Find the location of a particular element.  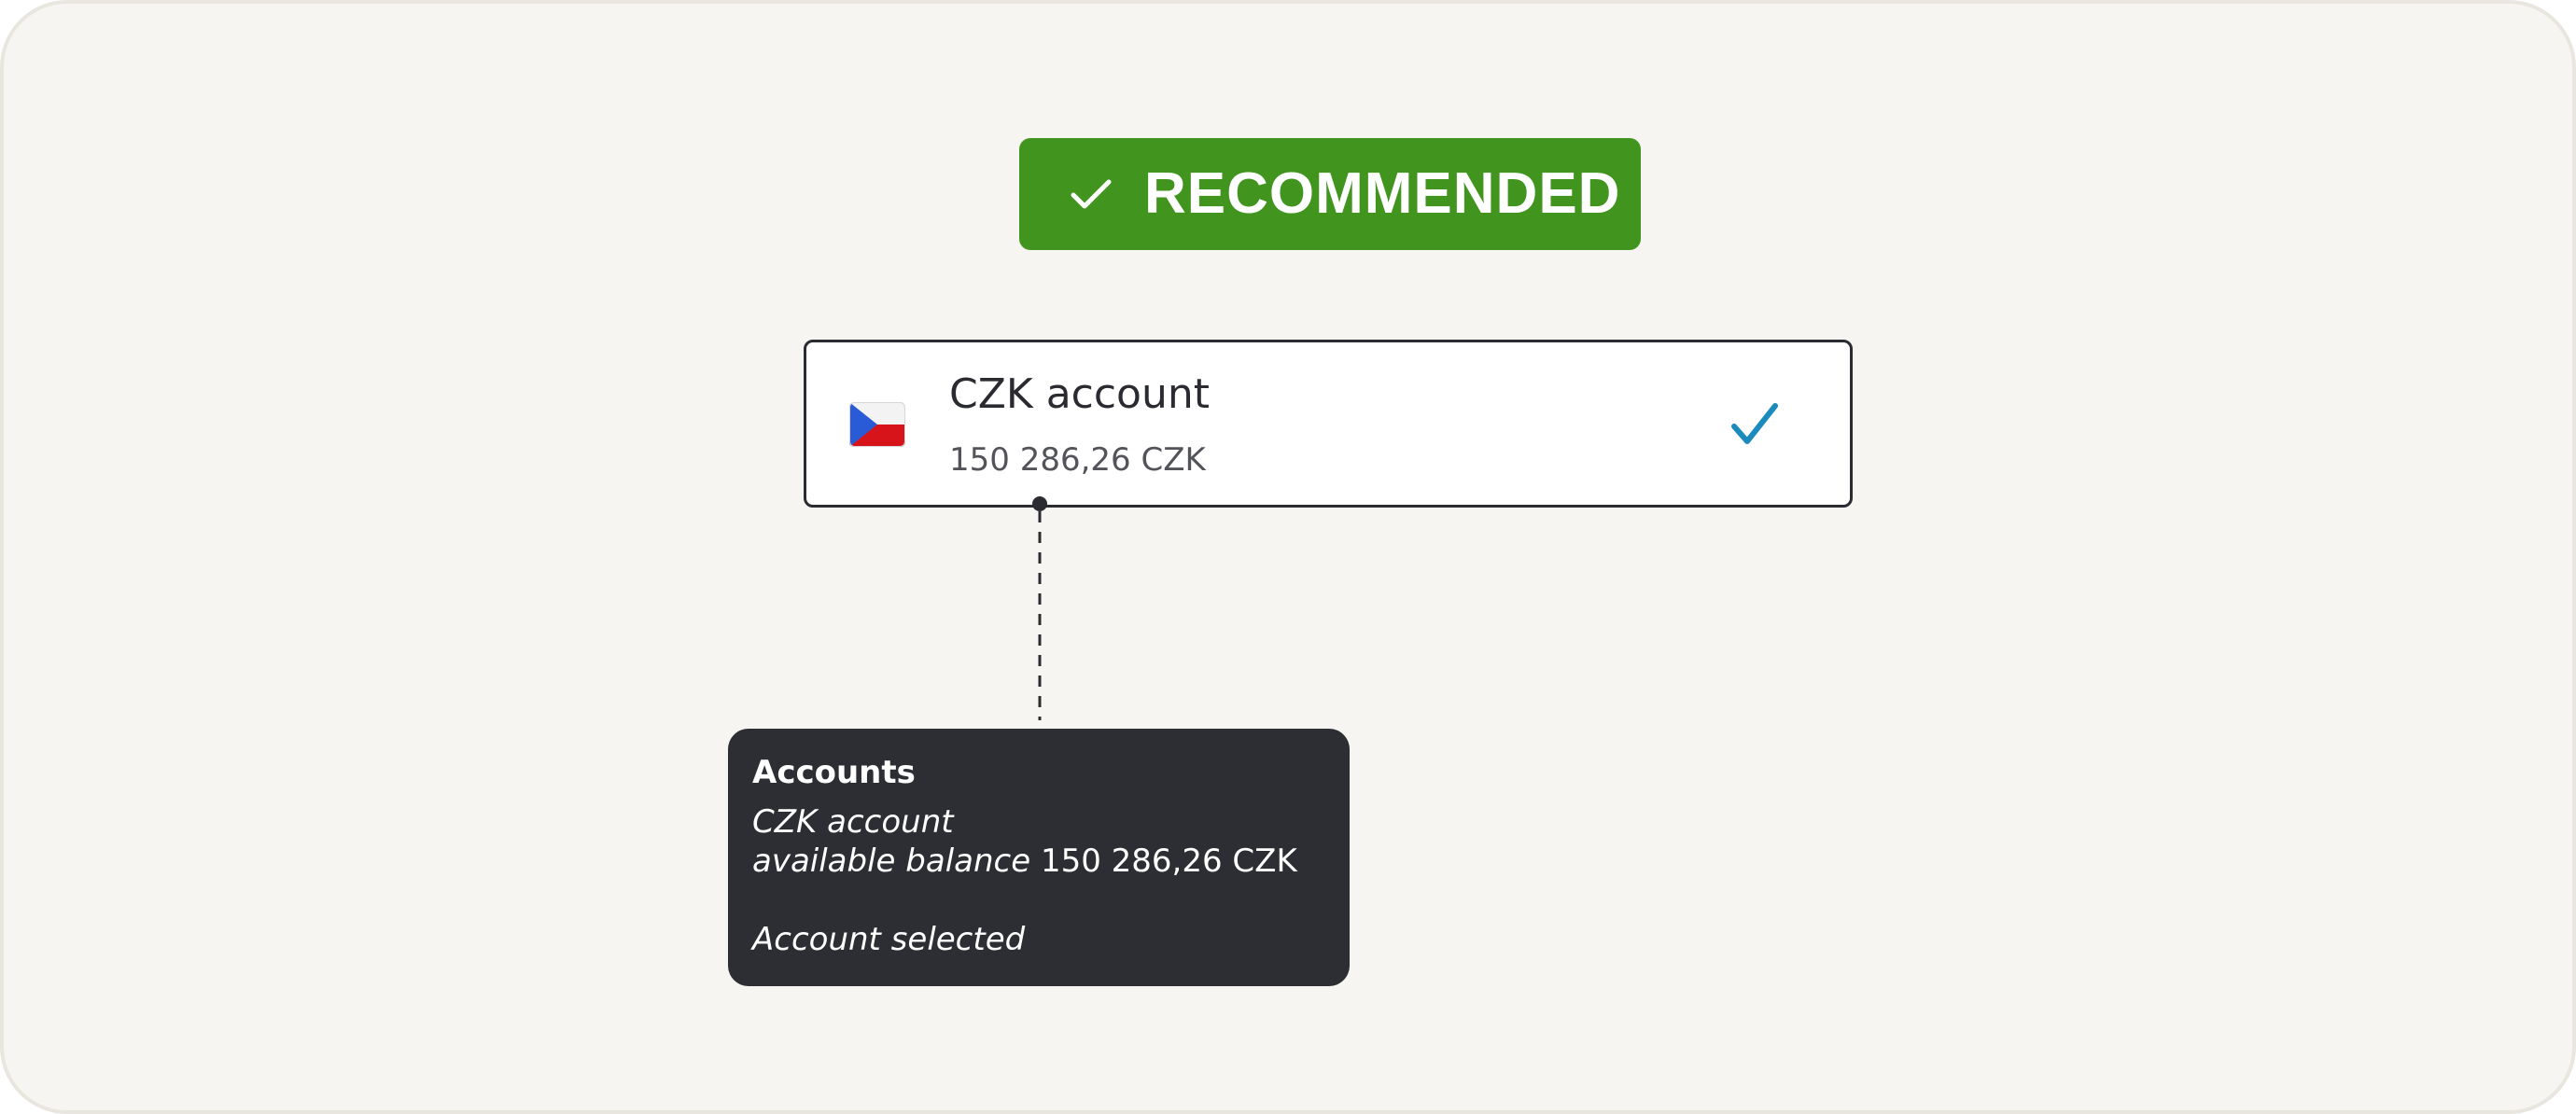

recommended-label: RECOMMENDED is located at coordinates (1382, 193).